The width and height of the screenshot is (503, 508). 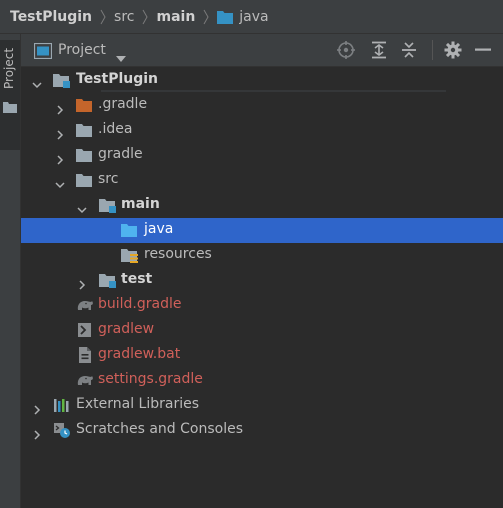 I want to click on expand-all-button, so click(x=379, y=50).